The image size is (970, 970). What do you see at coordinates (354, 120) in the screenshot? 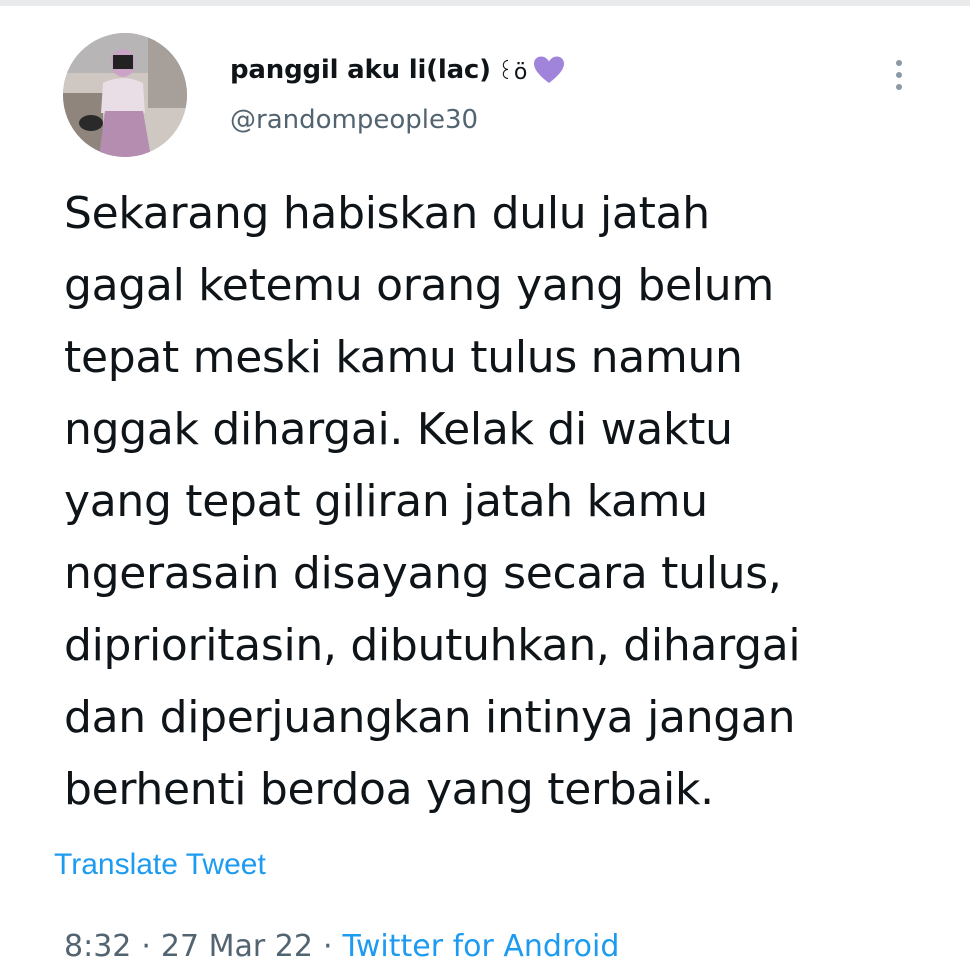
I see `handle: @randompeople30` at bounding box center [354, 120].